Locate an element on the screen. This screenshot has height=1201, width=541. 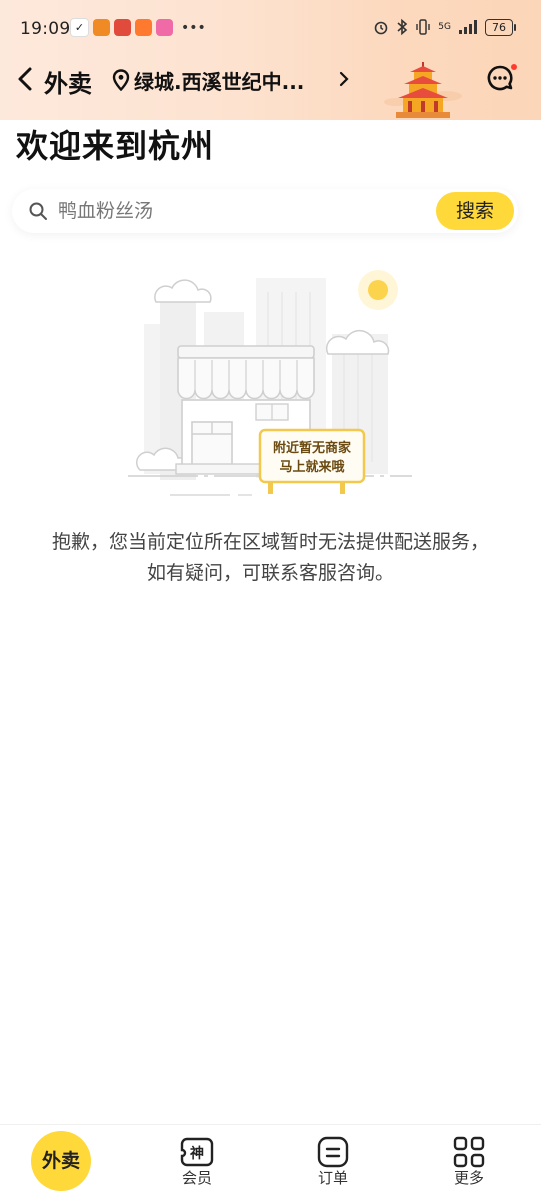
game-app-icon is located at coordinates (122, 27).